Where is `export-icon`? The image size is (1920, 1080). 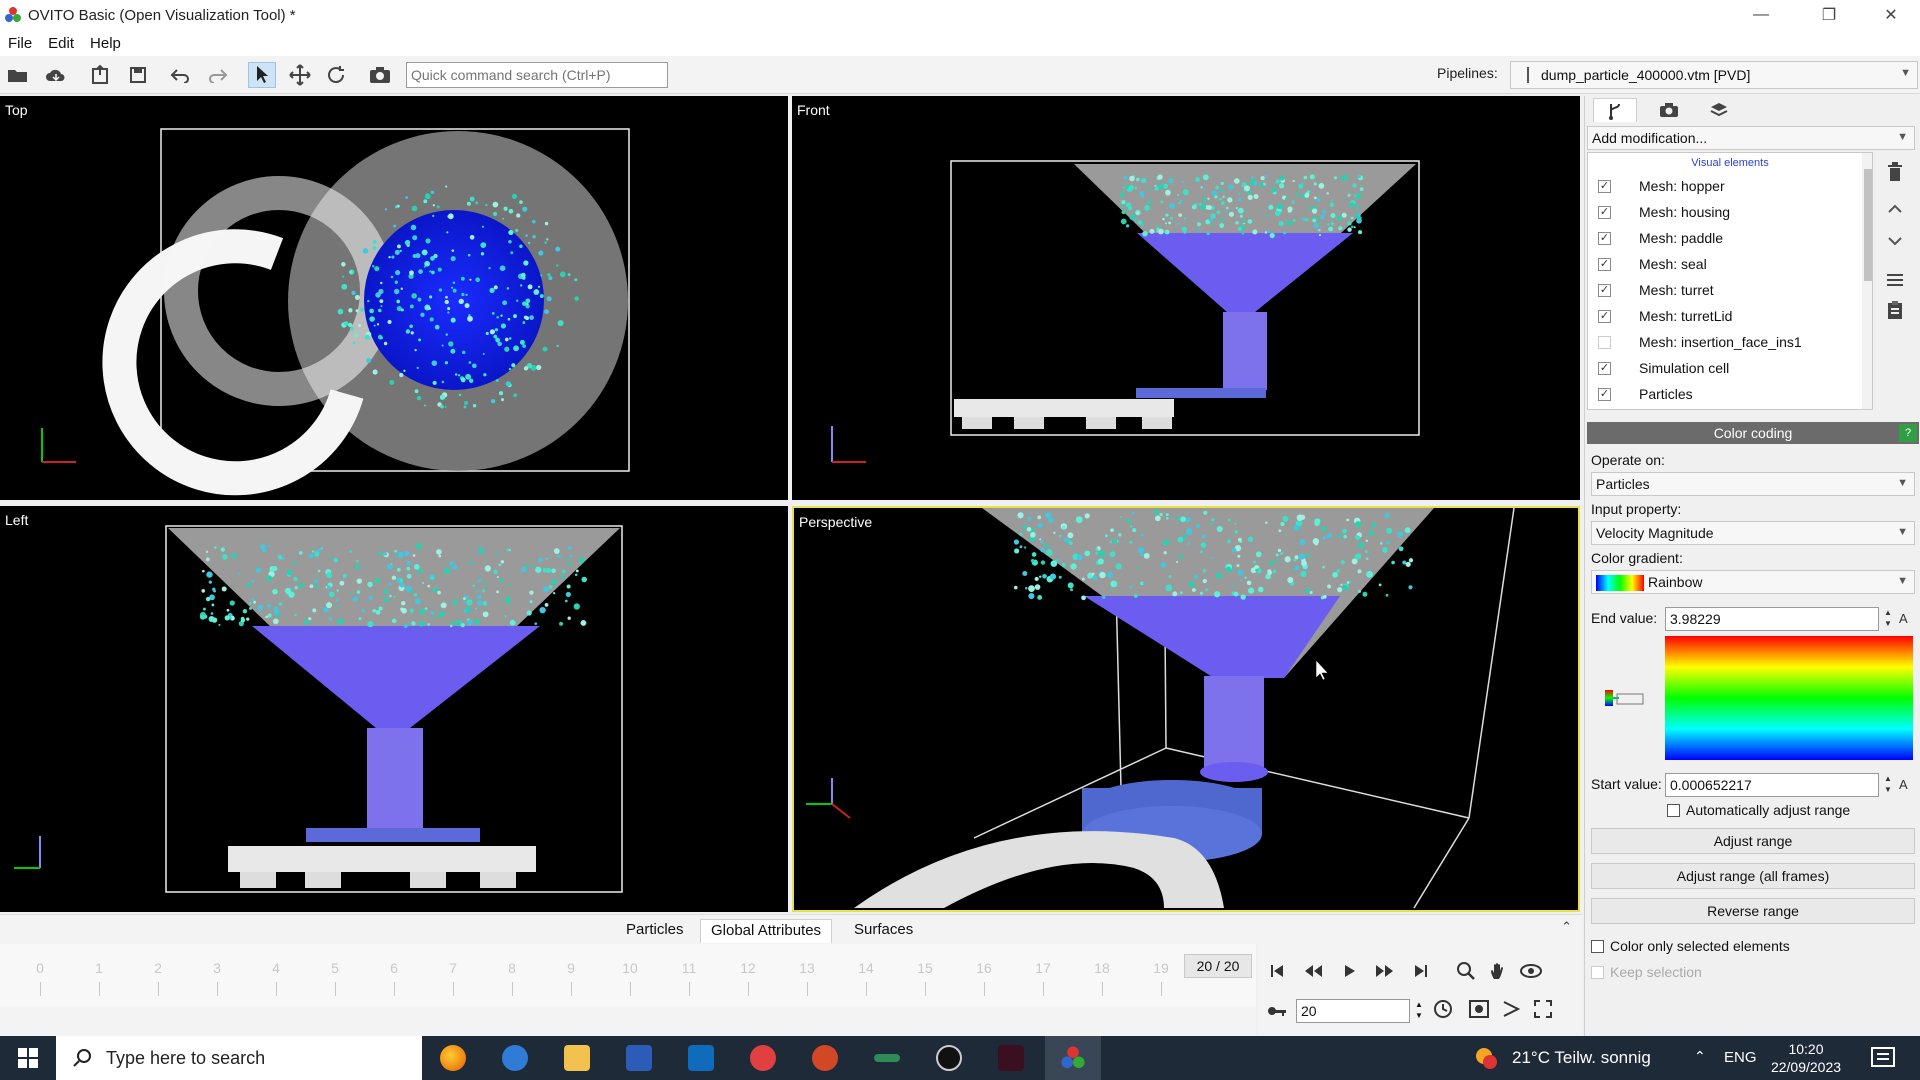
export-icon is located at coordinates (100, 75).